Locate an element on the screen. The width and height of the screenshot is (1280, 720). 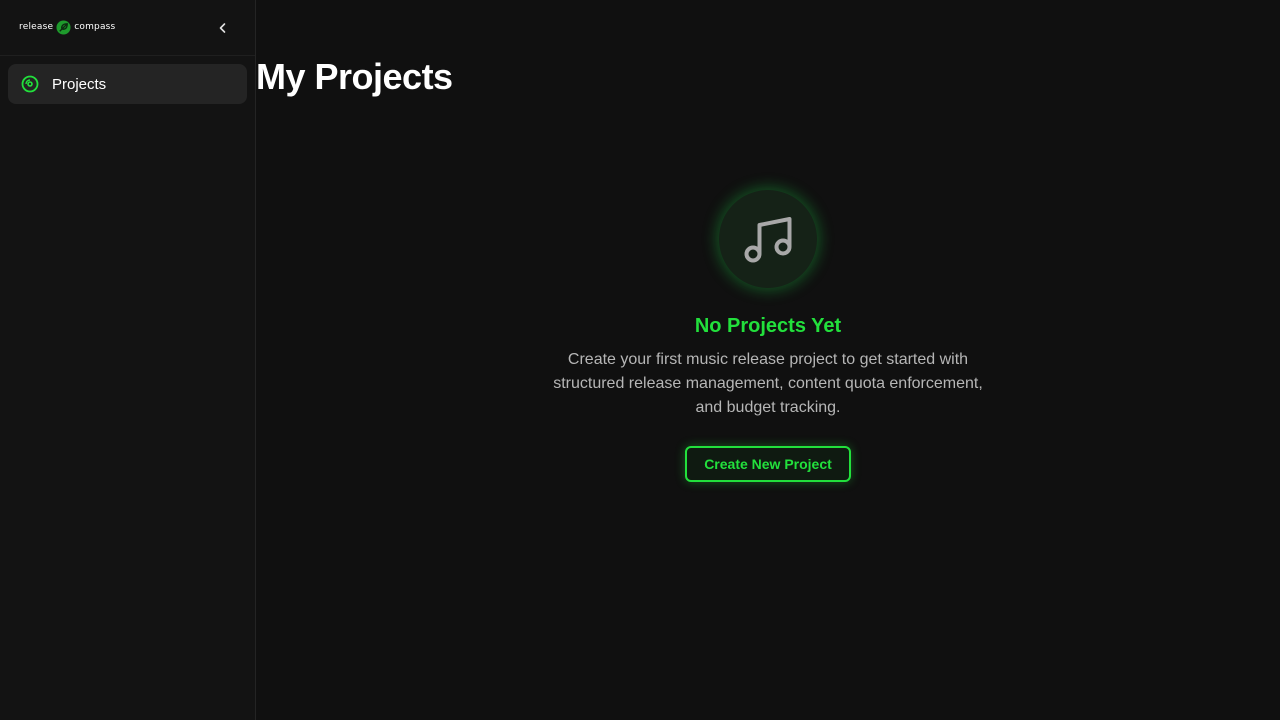
chevron-left-icon is located at coordinates (222, 28).